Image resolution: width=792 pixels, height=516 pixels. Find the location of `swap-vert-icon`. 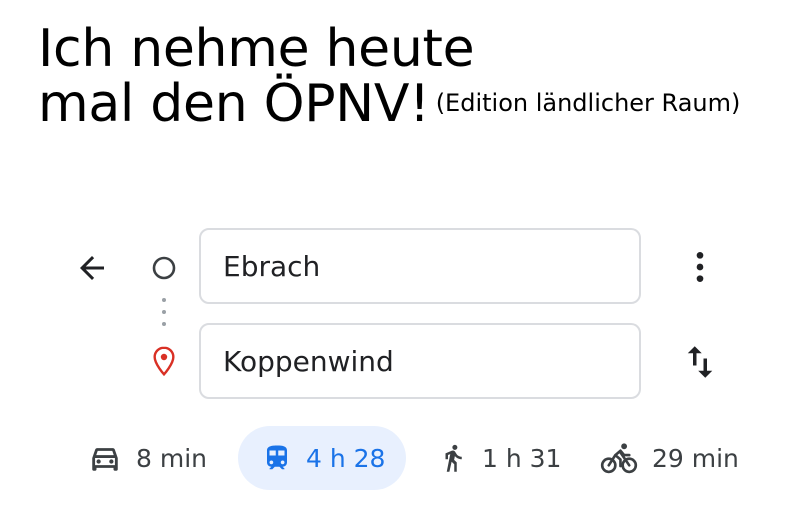

swap-vert-icon is located at coordinates (700, 362).